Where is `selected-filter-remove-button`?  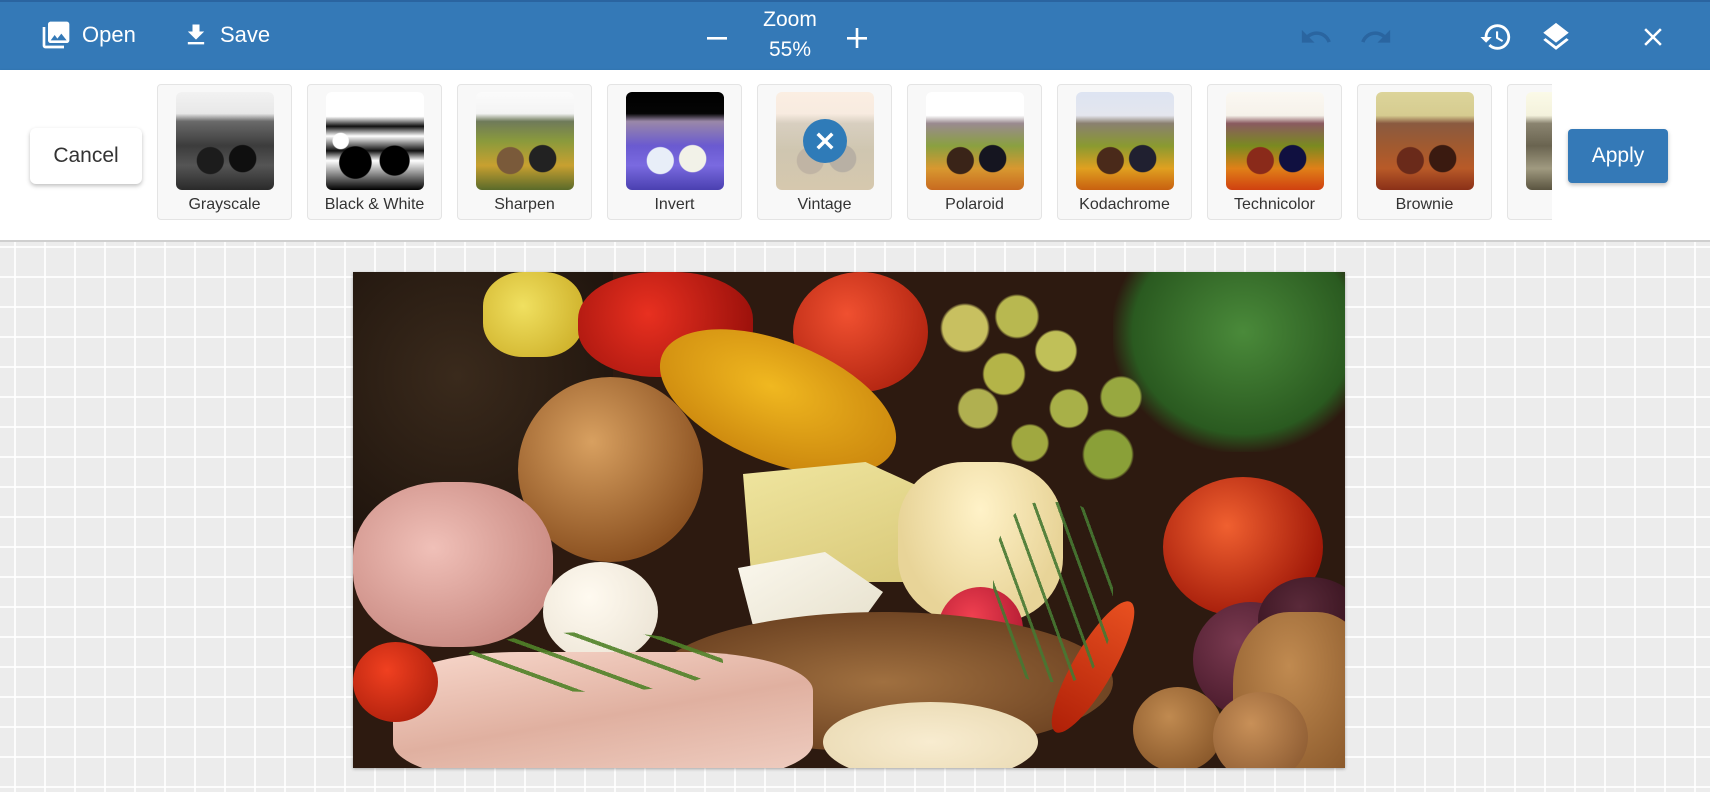 selected-filter-remove-button is located at coordinates (825, 141).